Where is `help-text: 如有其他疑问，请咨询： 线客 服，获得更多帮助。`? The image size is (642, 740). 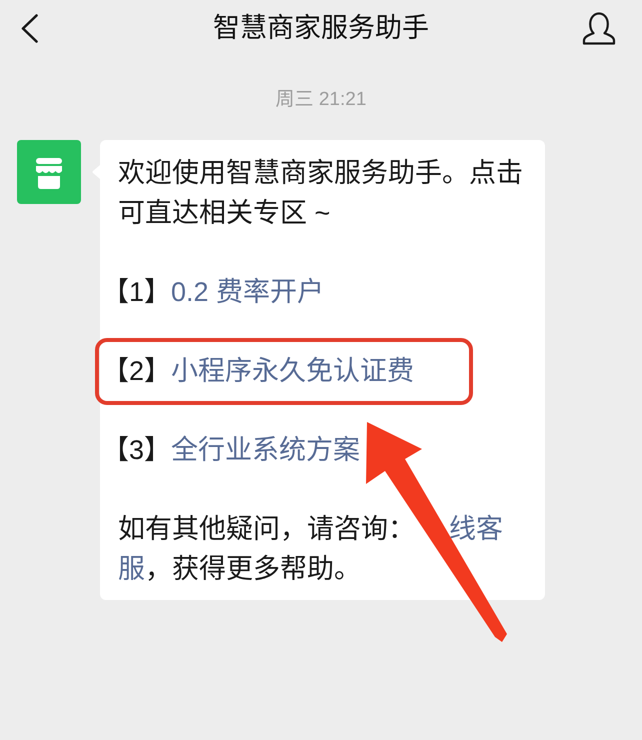 help-text: 如有其他疑问，请咨询： 线客 服，获得更多帮助。 is located at coordinates (311, 549).